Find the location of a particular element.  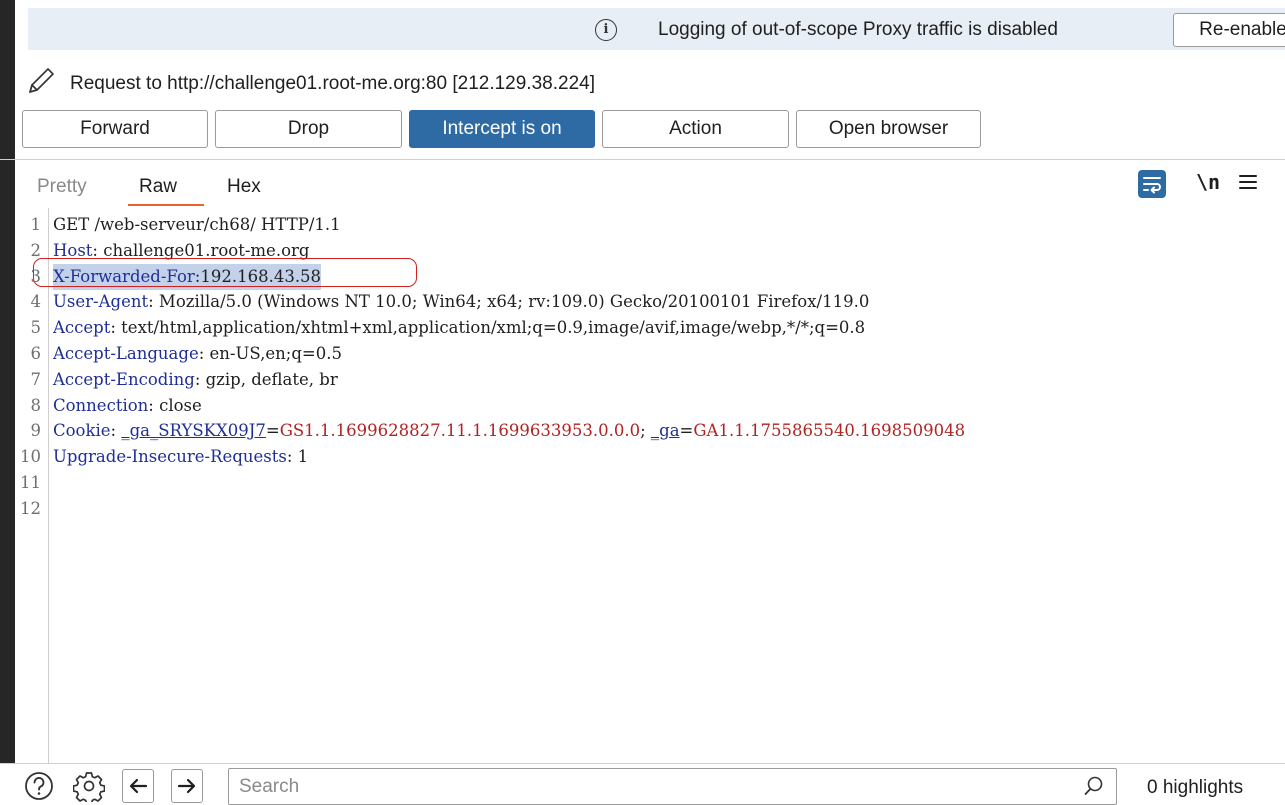

header-value: challenge01.root-me.org is located at coordinates (206, 250).